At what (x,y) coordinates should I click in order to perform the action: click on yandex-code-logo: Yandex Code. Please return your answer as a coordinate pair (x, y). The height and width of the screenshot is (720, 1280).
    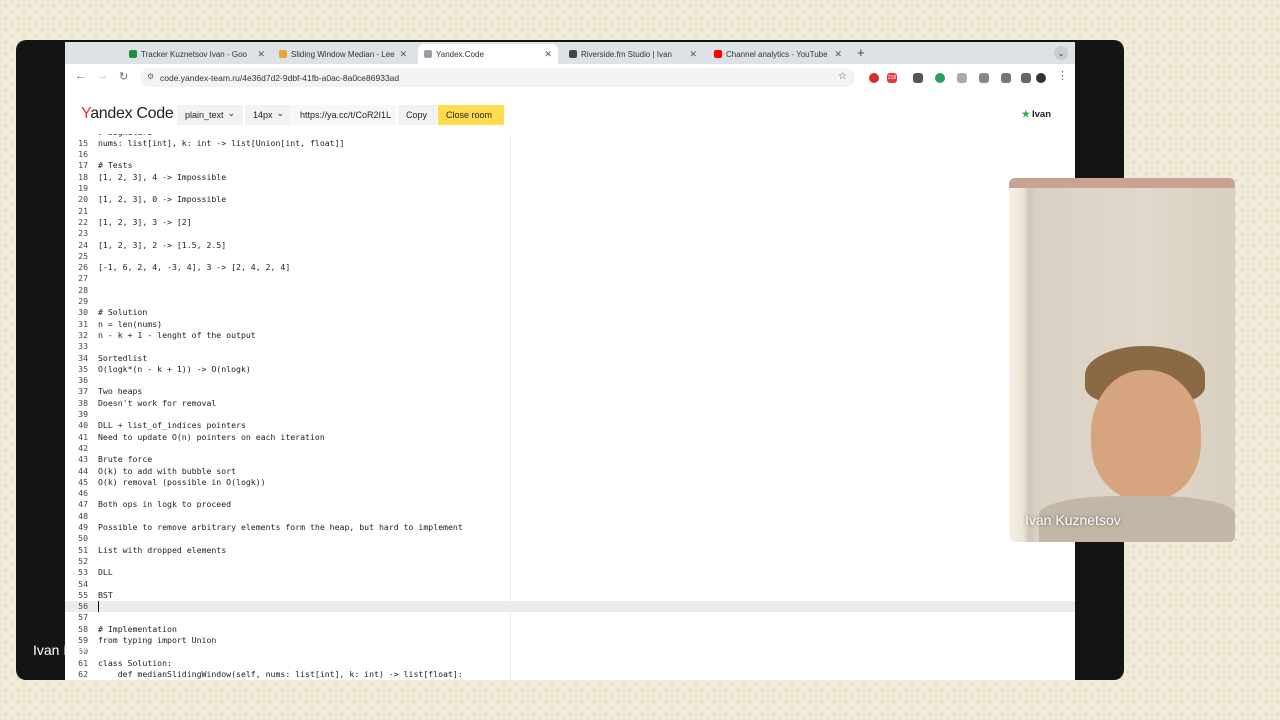
    Looking at the image, I should click on (127, 114).